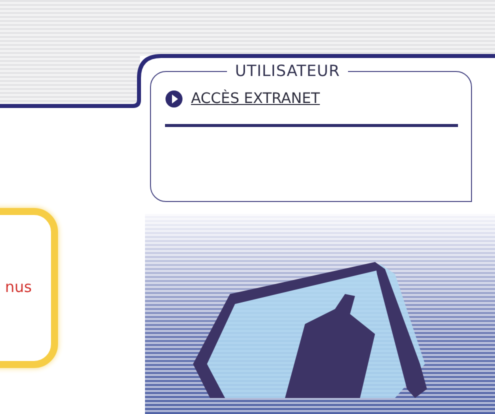  What do you see at coordinates (174, 99) in the screenshot?
I see `play-circle-icon` at bounding box center [174, 99].